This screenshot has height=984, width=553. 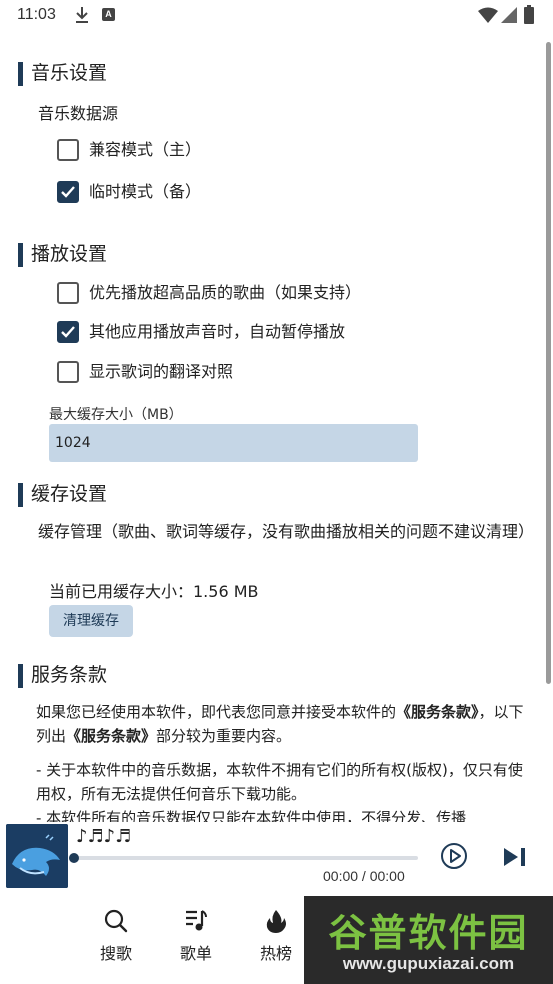 What do you see at coordinates (82, 15) in the screenshot?
I see `download-icon` at bounding box center [82, 15].